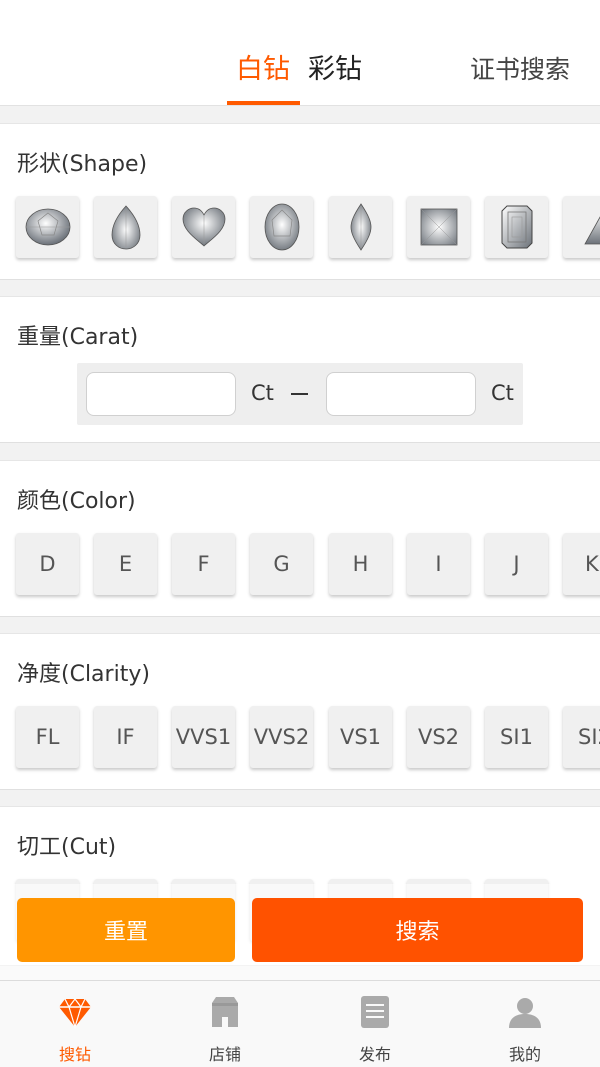 Image resolution: width=600 pixels, height=1067 pixels. Describe the element at coordinates (82, 164) in the screenshot. I see `shape-title: 形状(Shape)` at that location.